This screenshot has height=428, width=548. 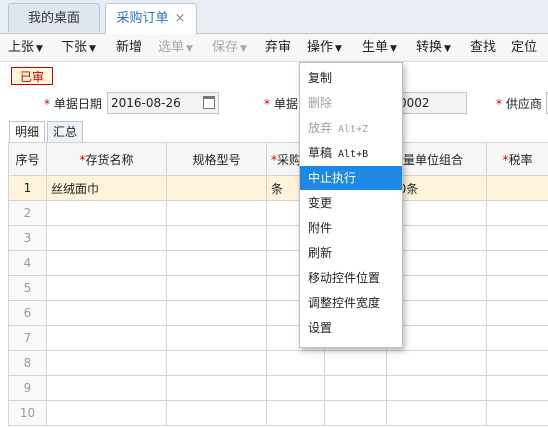 What do you see at coordinates (278, 238) in the screenshot?
I see `table-row: 3` at bounding box center [278, 238].